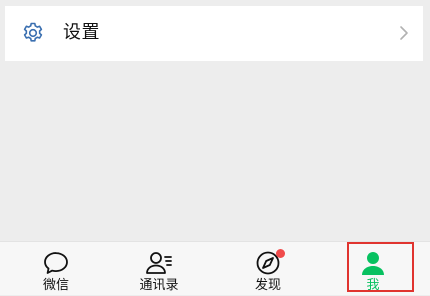 The height and width of the screenshot is (296, 430). I want to click on tab-me: 我, so click(373, 269).